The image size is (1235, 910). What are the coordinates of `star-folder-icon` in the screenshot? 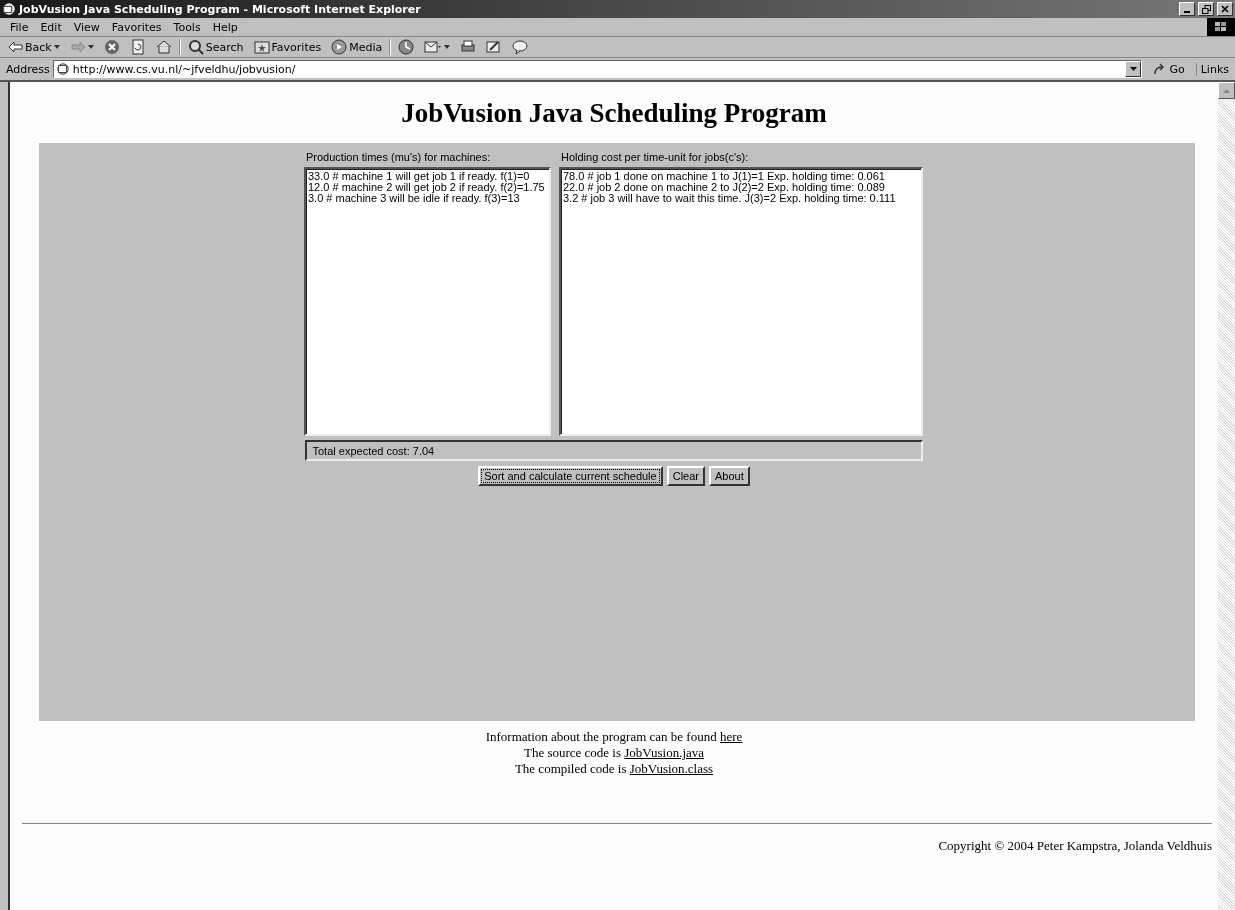 It's located at (261, 47).